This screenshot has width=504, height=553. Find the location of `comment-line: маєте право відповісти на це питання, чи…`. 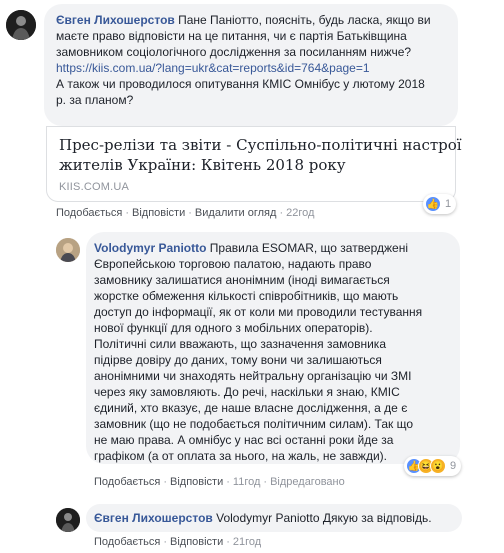

comment-line: маєте право відповісти на це питання, чи… is located at coordinates (231, 36).